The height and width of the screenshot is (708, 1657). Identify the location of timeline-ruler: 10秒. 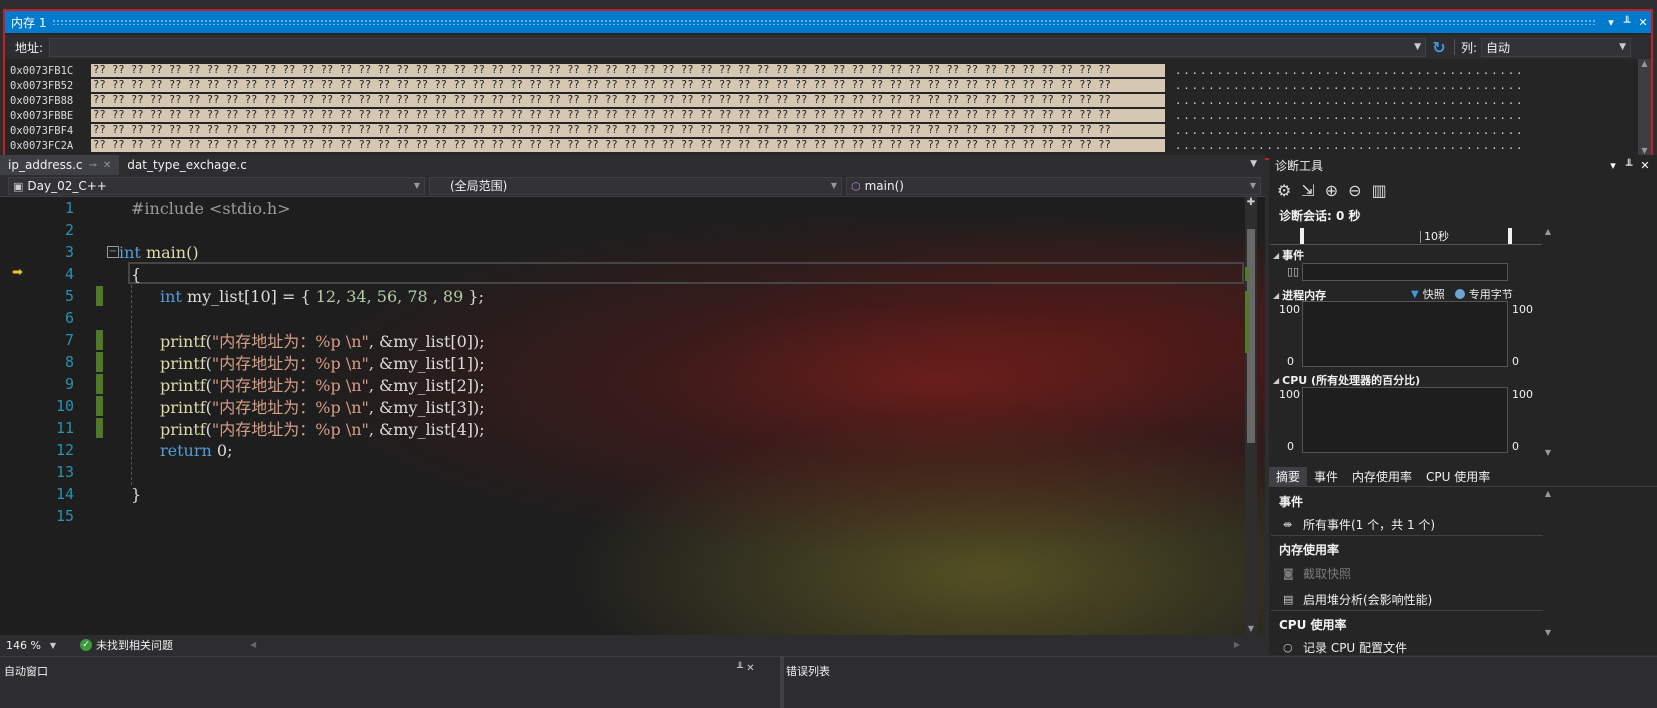
(1406, 236).